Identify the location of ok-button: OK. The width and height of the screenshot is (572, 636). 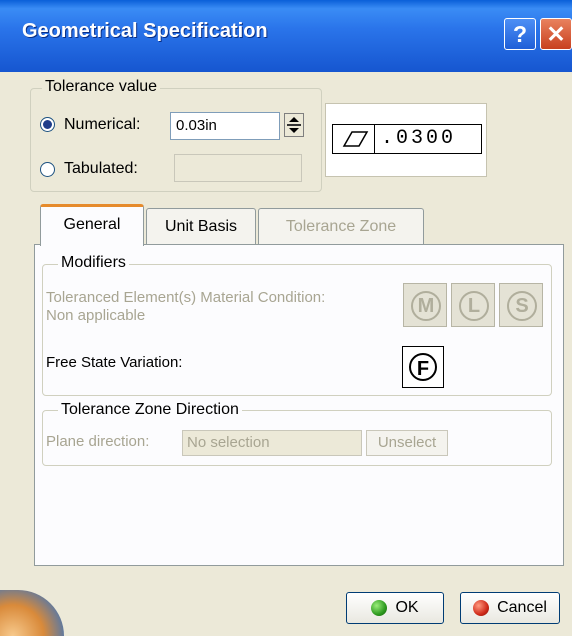
(395, 608).